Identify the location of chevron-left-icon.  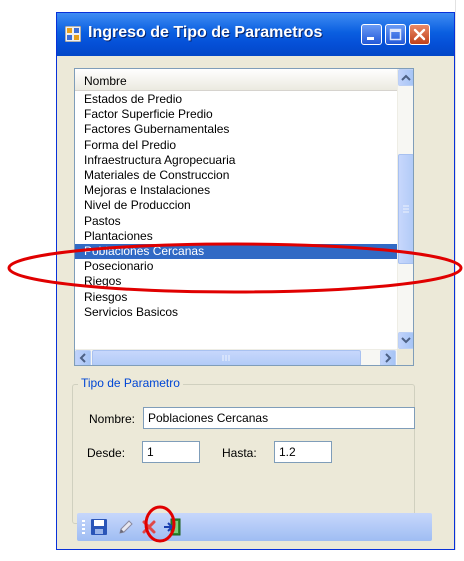
(82, 358).